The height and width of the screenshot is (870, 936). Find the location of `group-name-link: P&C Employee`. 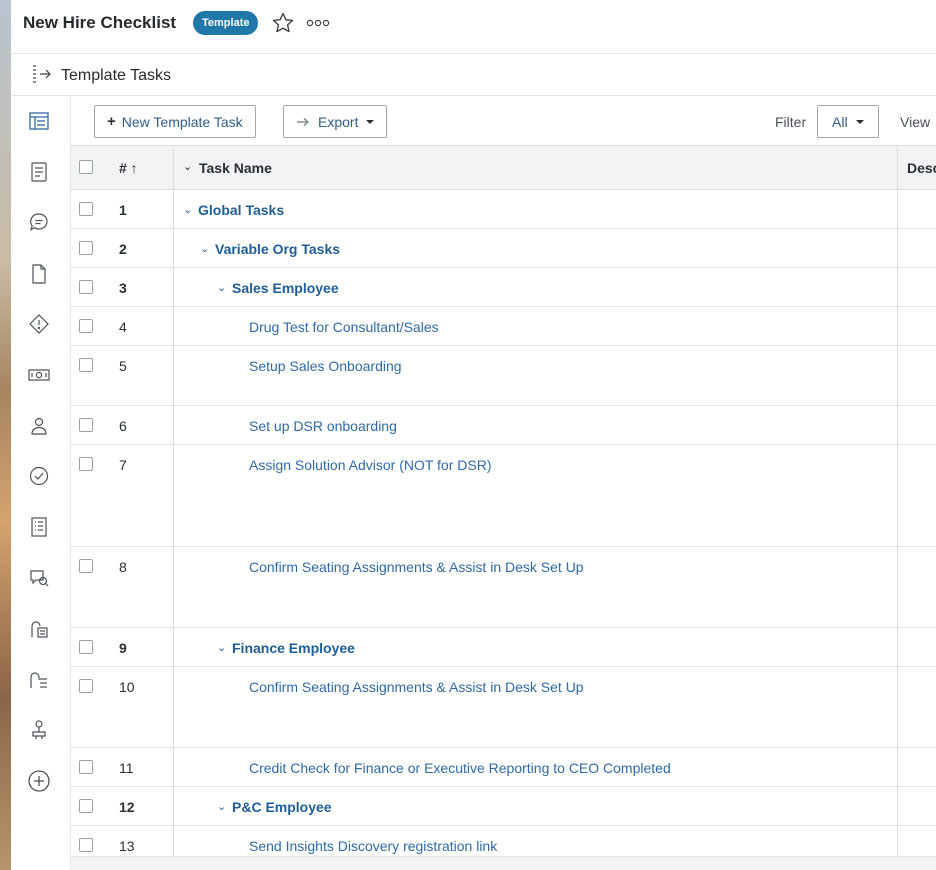

group-name-link: P&C Employee is located at coordinates (282, 807).